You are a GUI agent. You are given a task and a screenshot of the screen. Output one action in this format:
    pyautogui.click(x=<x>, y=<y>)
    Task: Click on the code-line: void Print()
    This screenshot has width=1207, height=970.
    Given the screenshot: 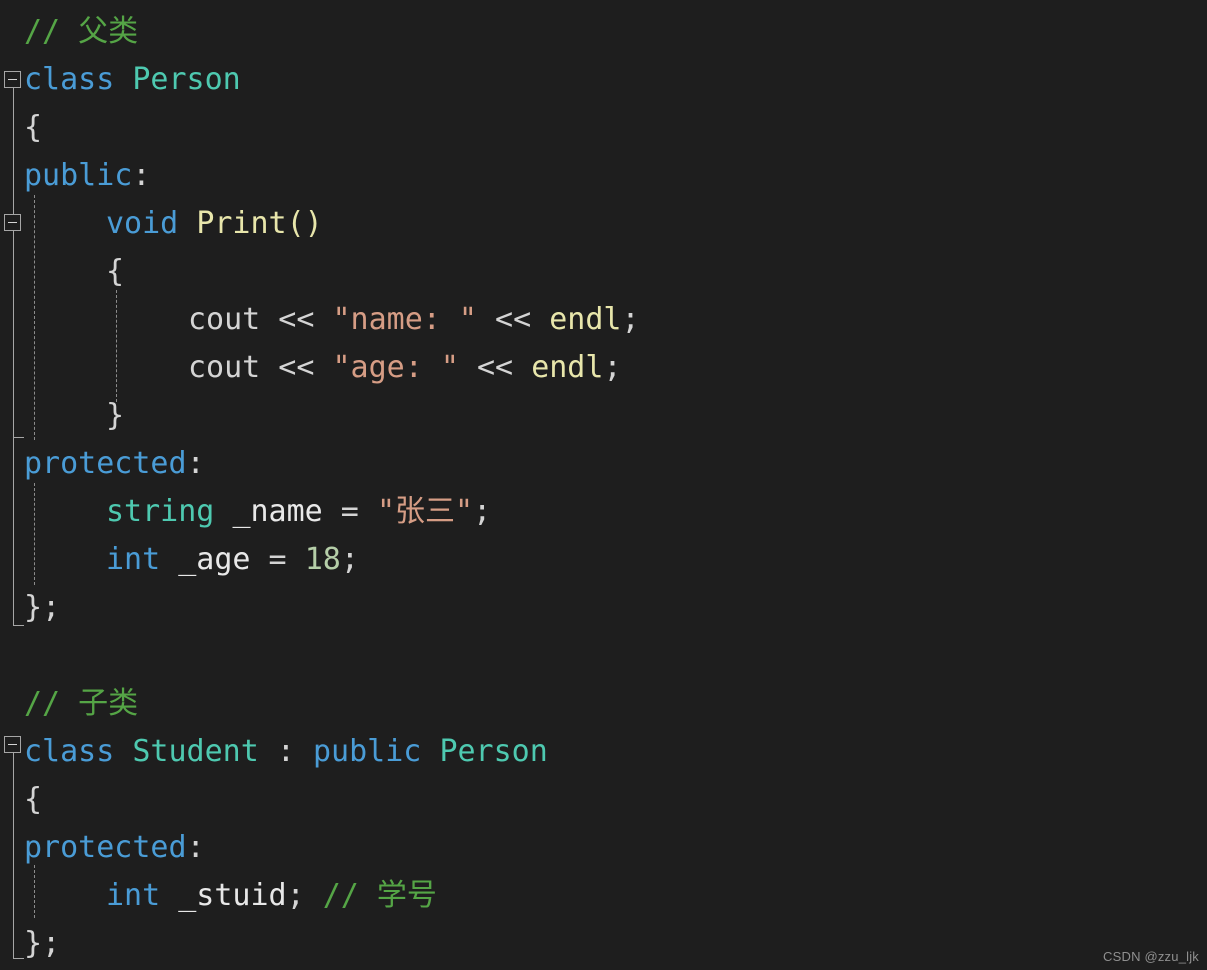 What is the action you would take?
    pyautogui.click(x=214, y=224)
    